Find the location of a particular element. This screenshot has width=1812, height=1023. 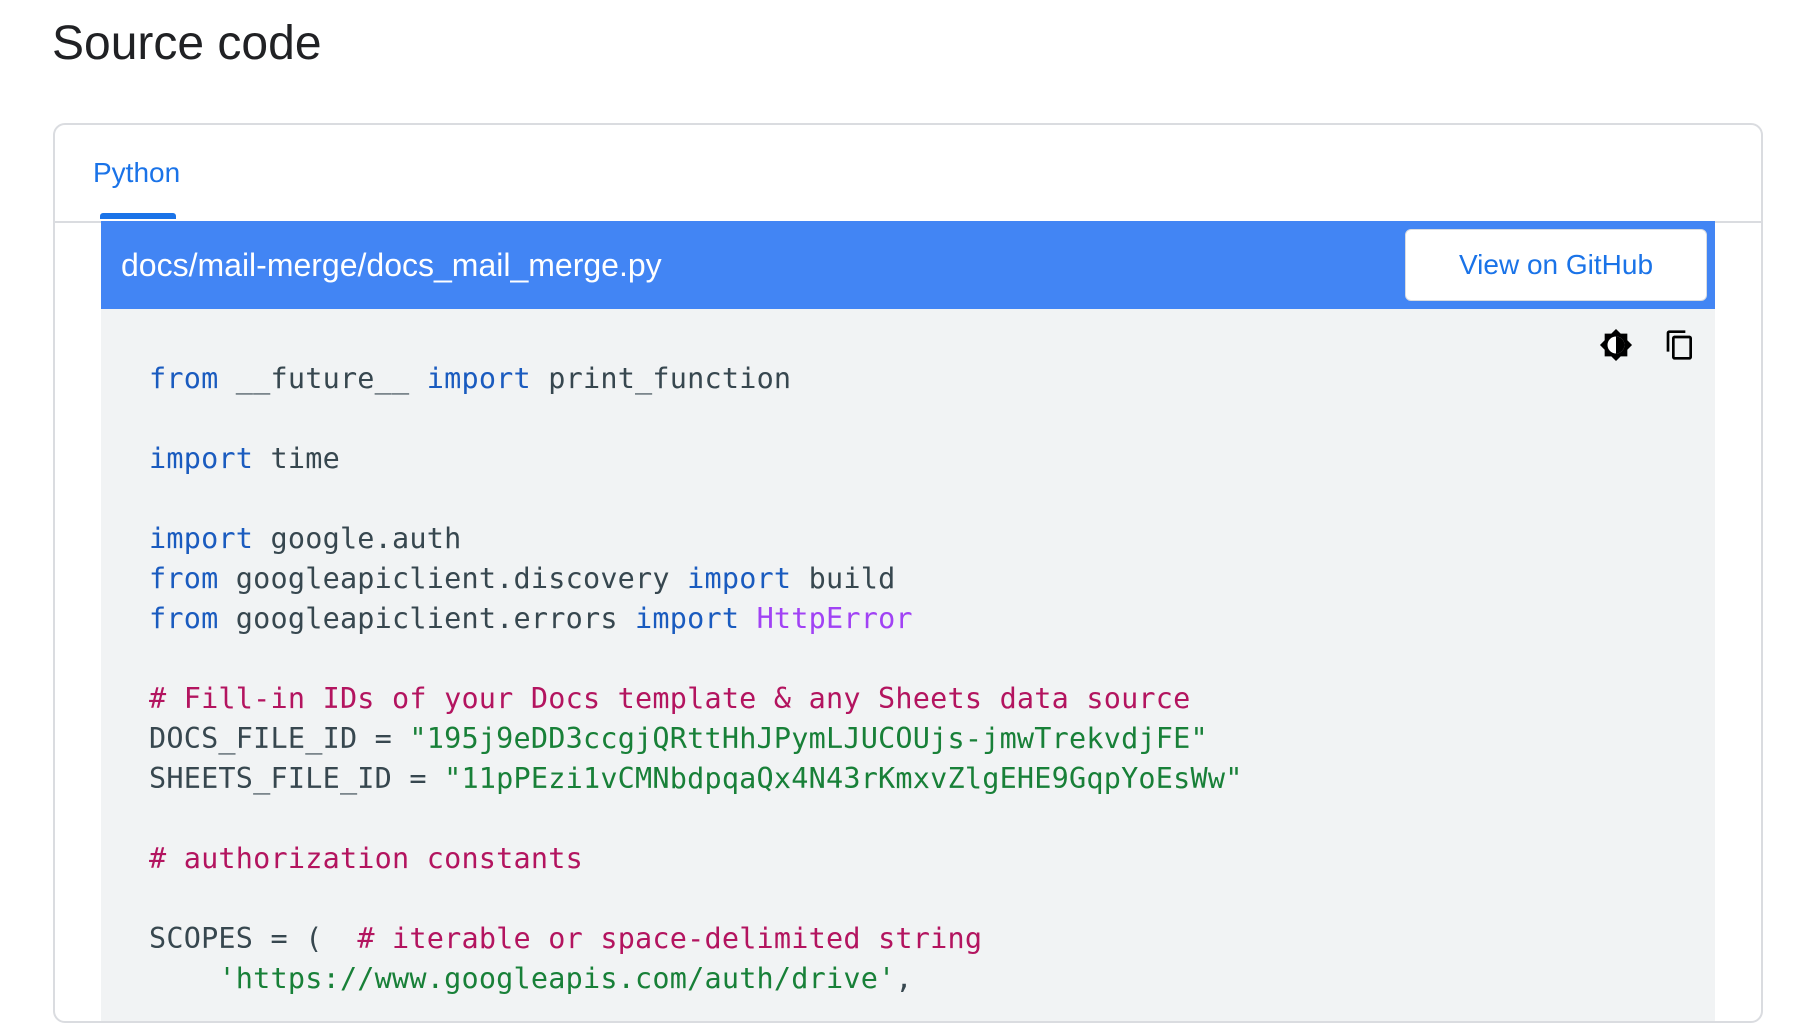

string-token: 'https://www.googleapis.com/auth/drive' is located at coordinates (557, 978).